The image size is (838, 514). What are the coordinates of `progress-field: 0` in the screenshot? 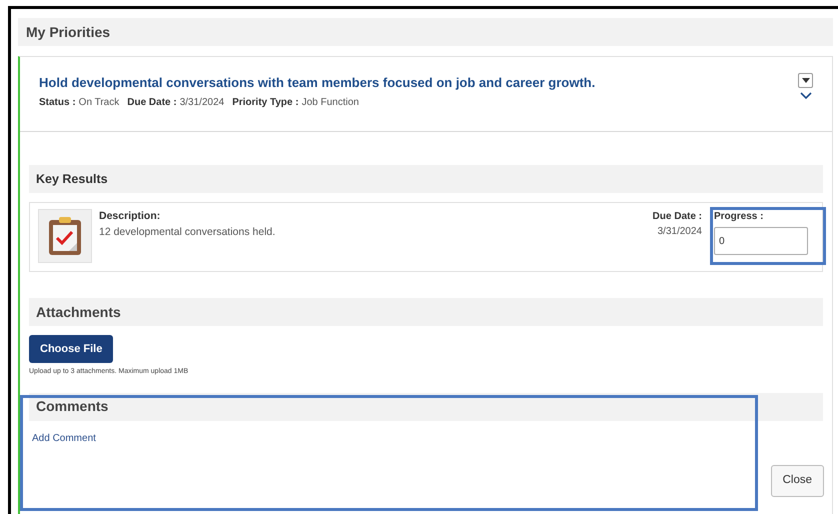 It's located at (761, 241).